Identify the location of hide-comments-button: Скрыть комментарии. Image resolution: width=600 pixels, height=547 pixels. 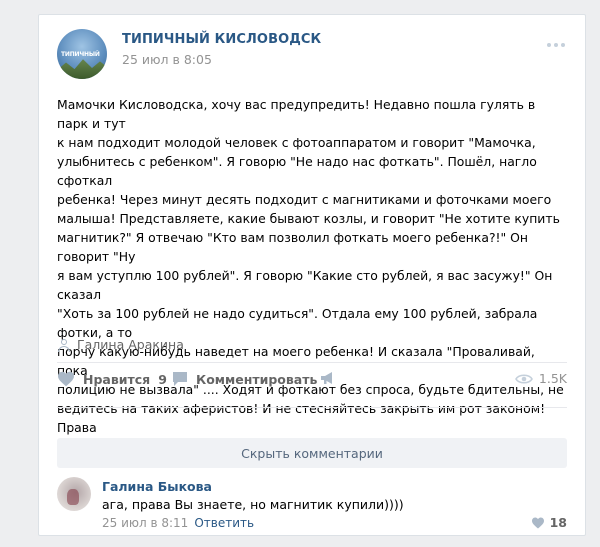
(312, 453).